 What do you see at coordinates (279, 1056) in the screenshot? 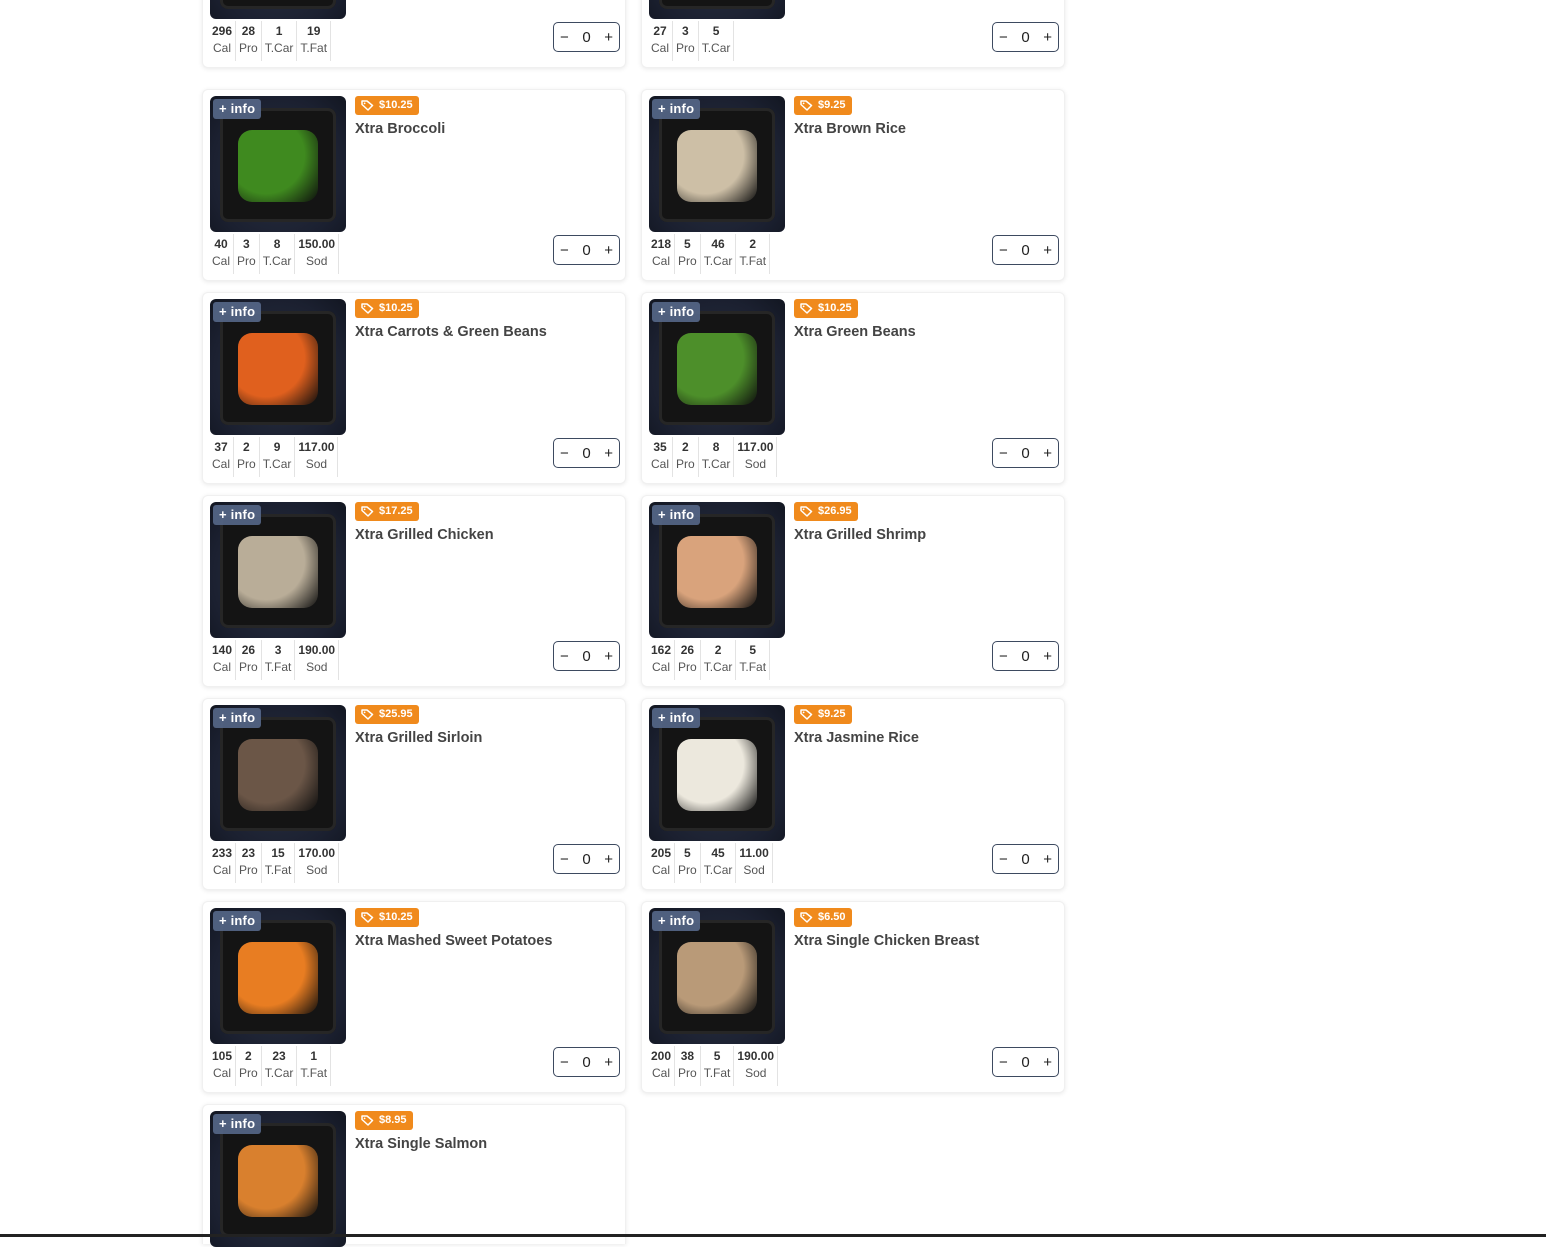
I see `nutrition-value: 23` at bounding box center [279, 1056].